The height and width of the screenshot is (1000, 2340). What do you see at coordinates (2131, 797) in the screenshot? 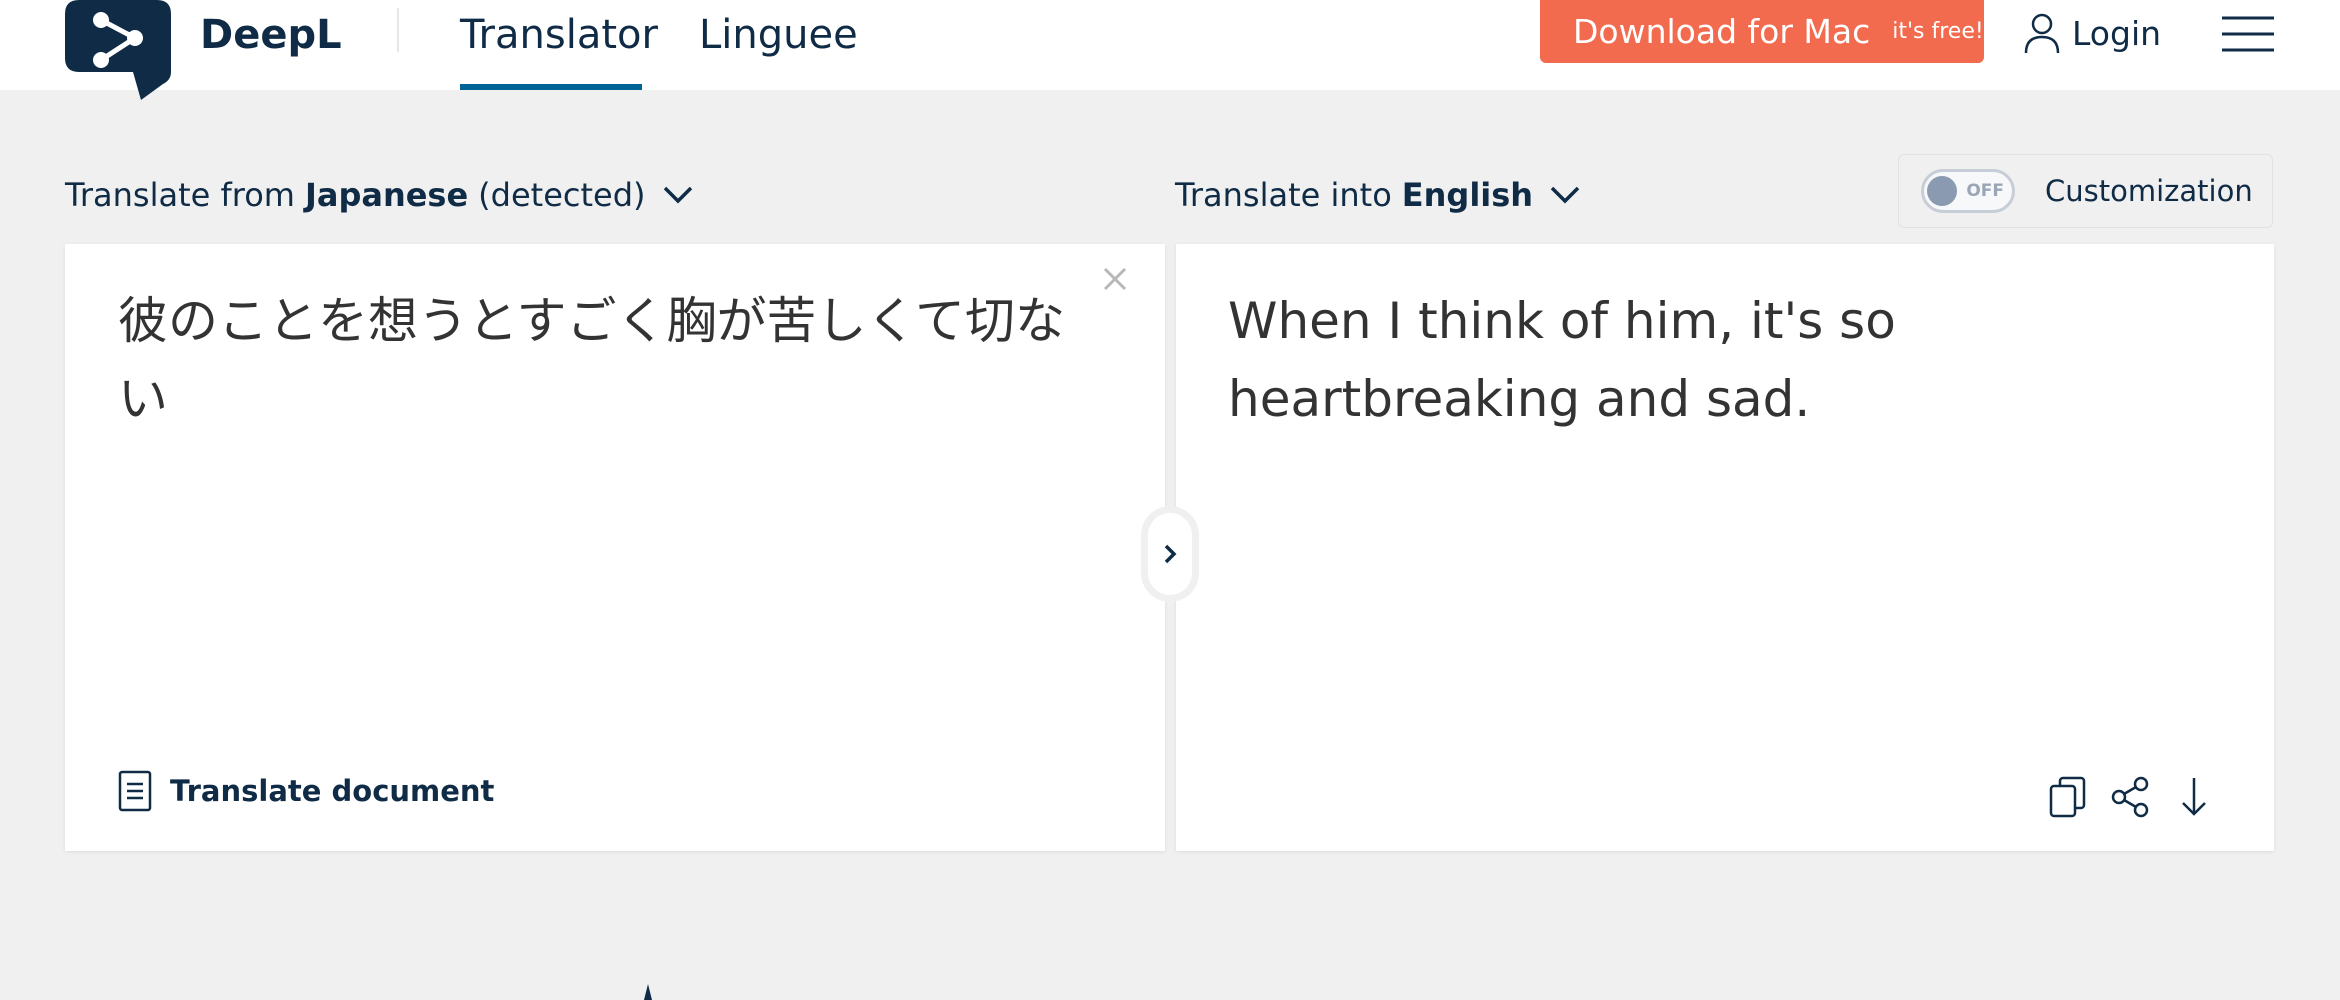
I see `share-icon` at bounding box center [2131, 797].